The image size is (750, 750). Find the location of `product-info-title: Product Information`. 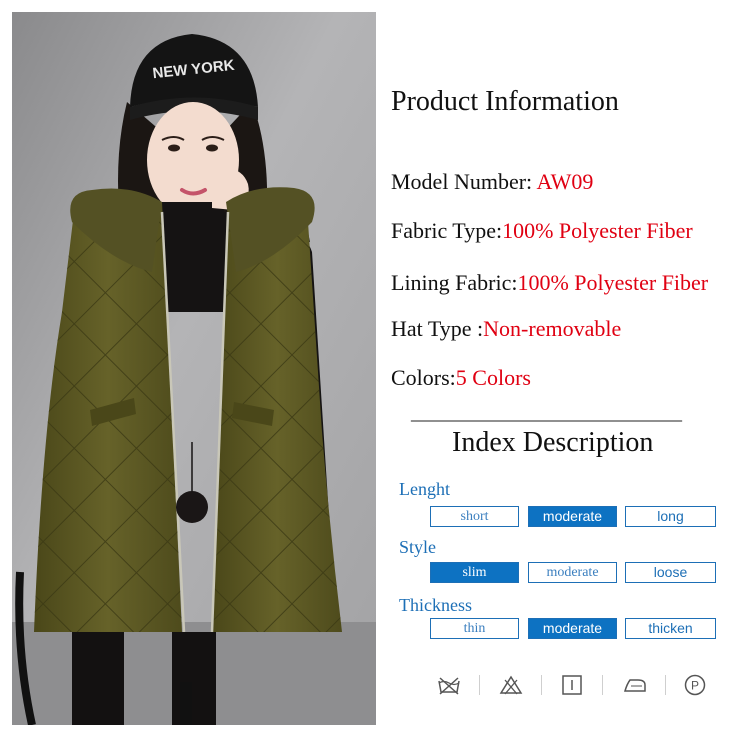

product-info-title: Product Information is located at coordinates (505, 101).